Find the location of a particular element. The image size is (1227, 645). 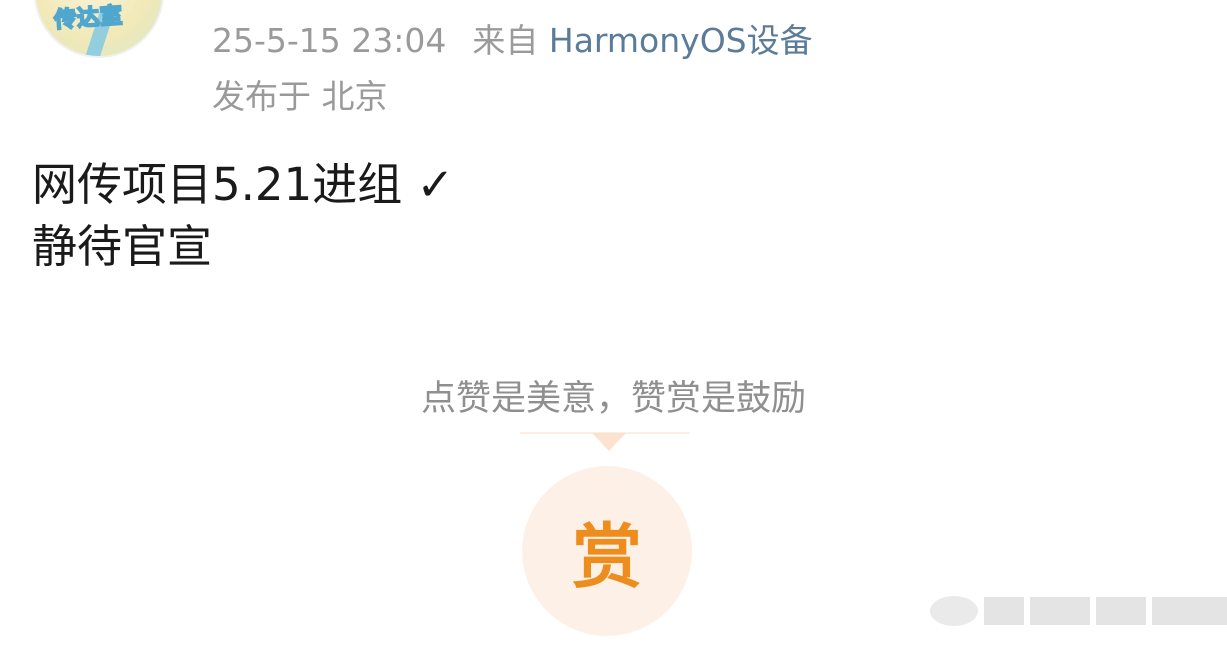

post-location: 发布于 北京 is located at coordinates (300, 96).